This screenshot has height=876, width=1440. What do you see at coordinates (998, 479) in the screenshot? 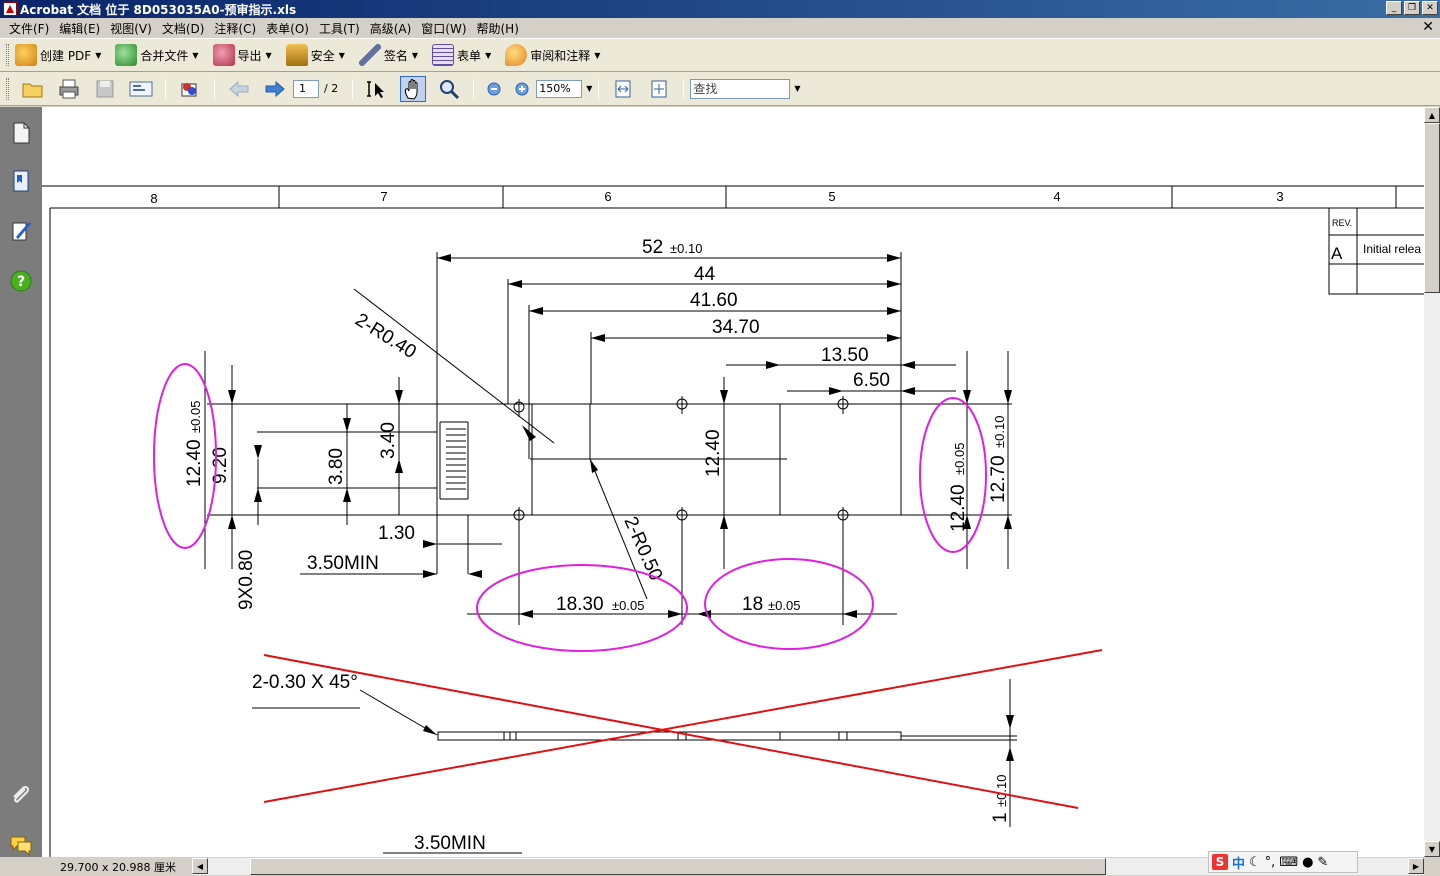
I see `dim-12-70: 12.70` at bounding box center [998, 479].